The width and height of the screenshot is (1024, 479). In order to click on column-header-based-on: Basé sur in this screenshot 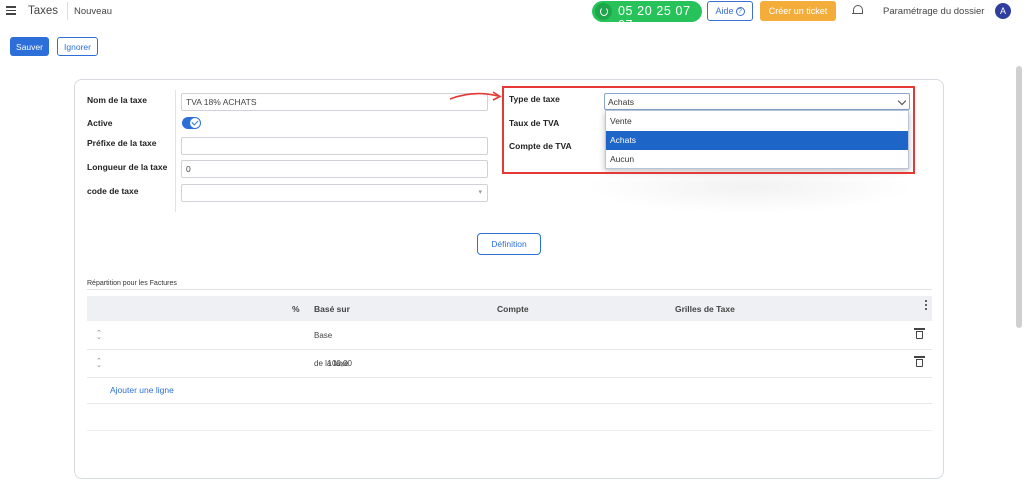, I will do `click(332, 309)`.